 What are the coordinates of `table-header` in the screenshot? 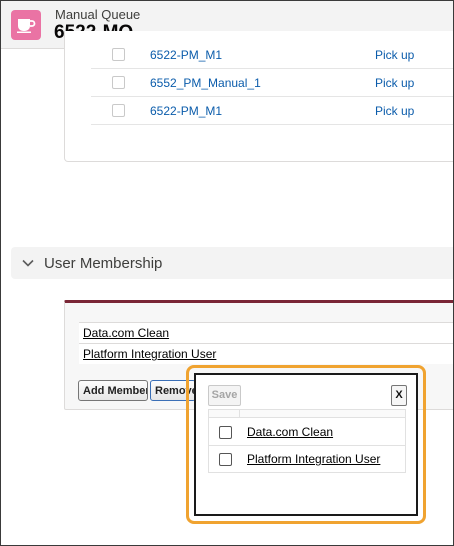 It's located at (307, 414).